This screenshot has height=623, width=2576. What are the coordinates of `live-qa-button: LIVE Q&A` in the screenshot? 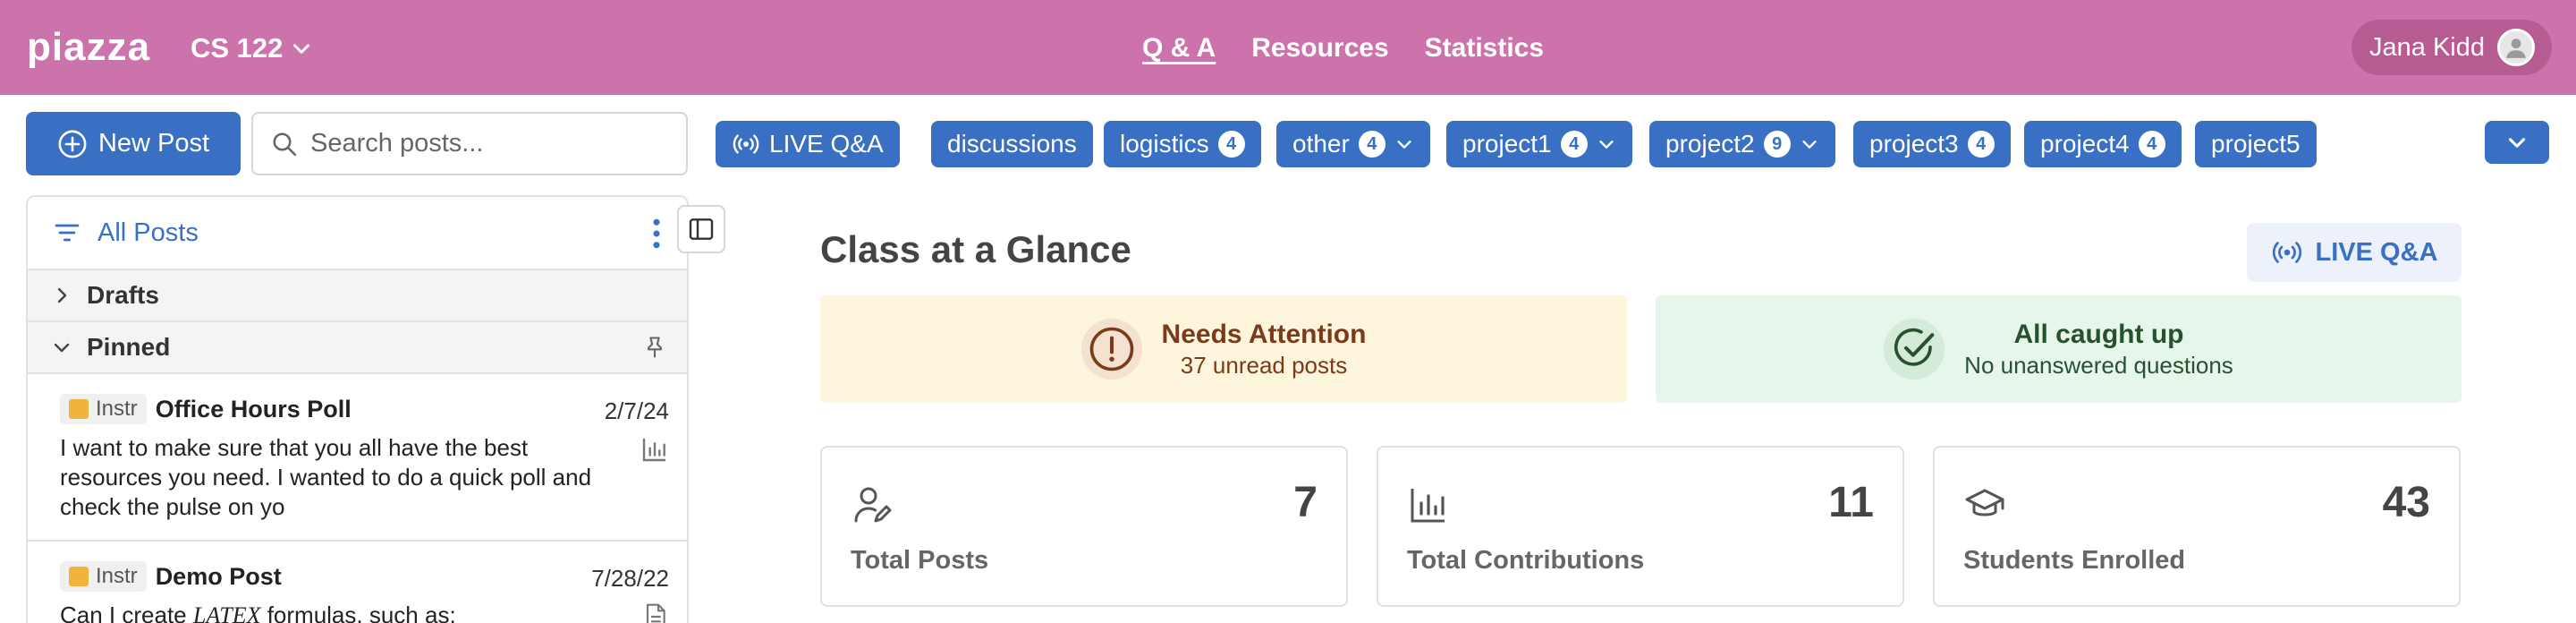 It's located at (2354, 252).